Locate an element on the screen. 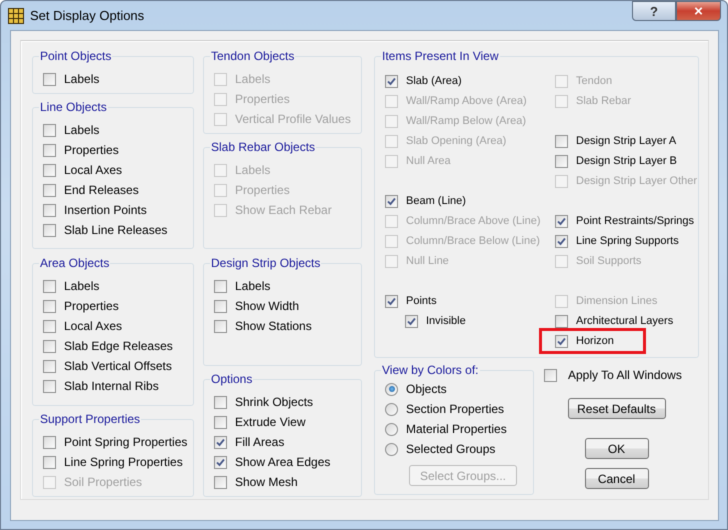  checkbox: Shrink Objects is located at coordinates (284, 402).